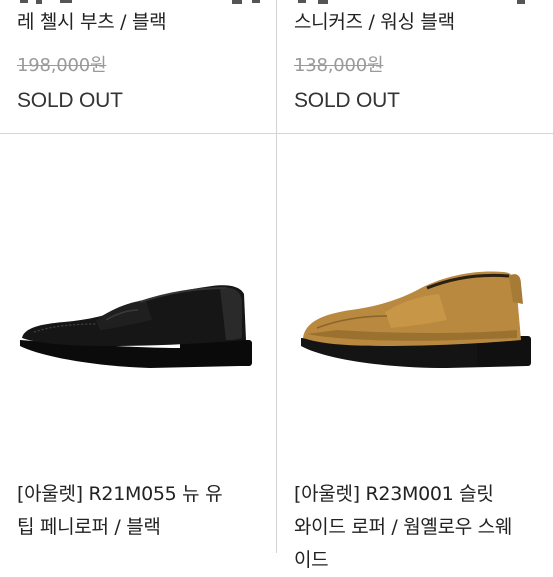 This screenshot has width=553, height=577. I want to click on black-penny-loafer-image, so click(136, 326).